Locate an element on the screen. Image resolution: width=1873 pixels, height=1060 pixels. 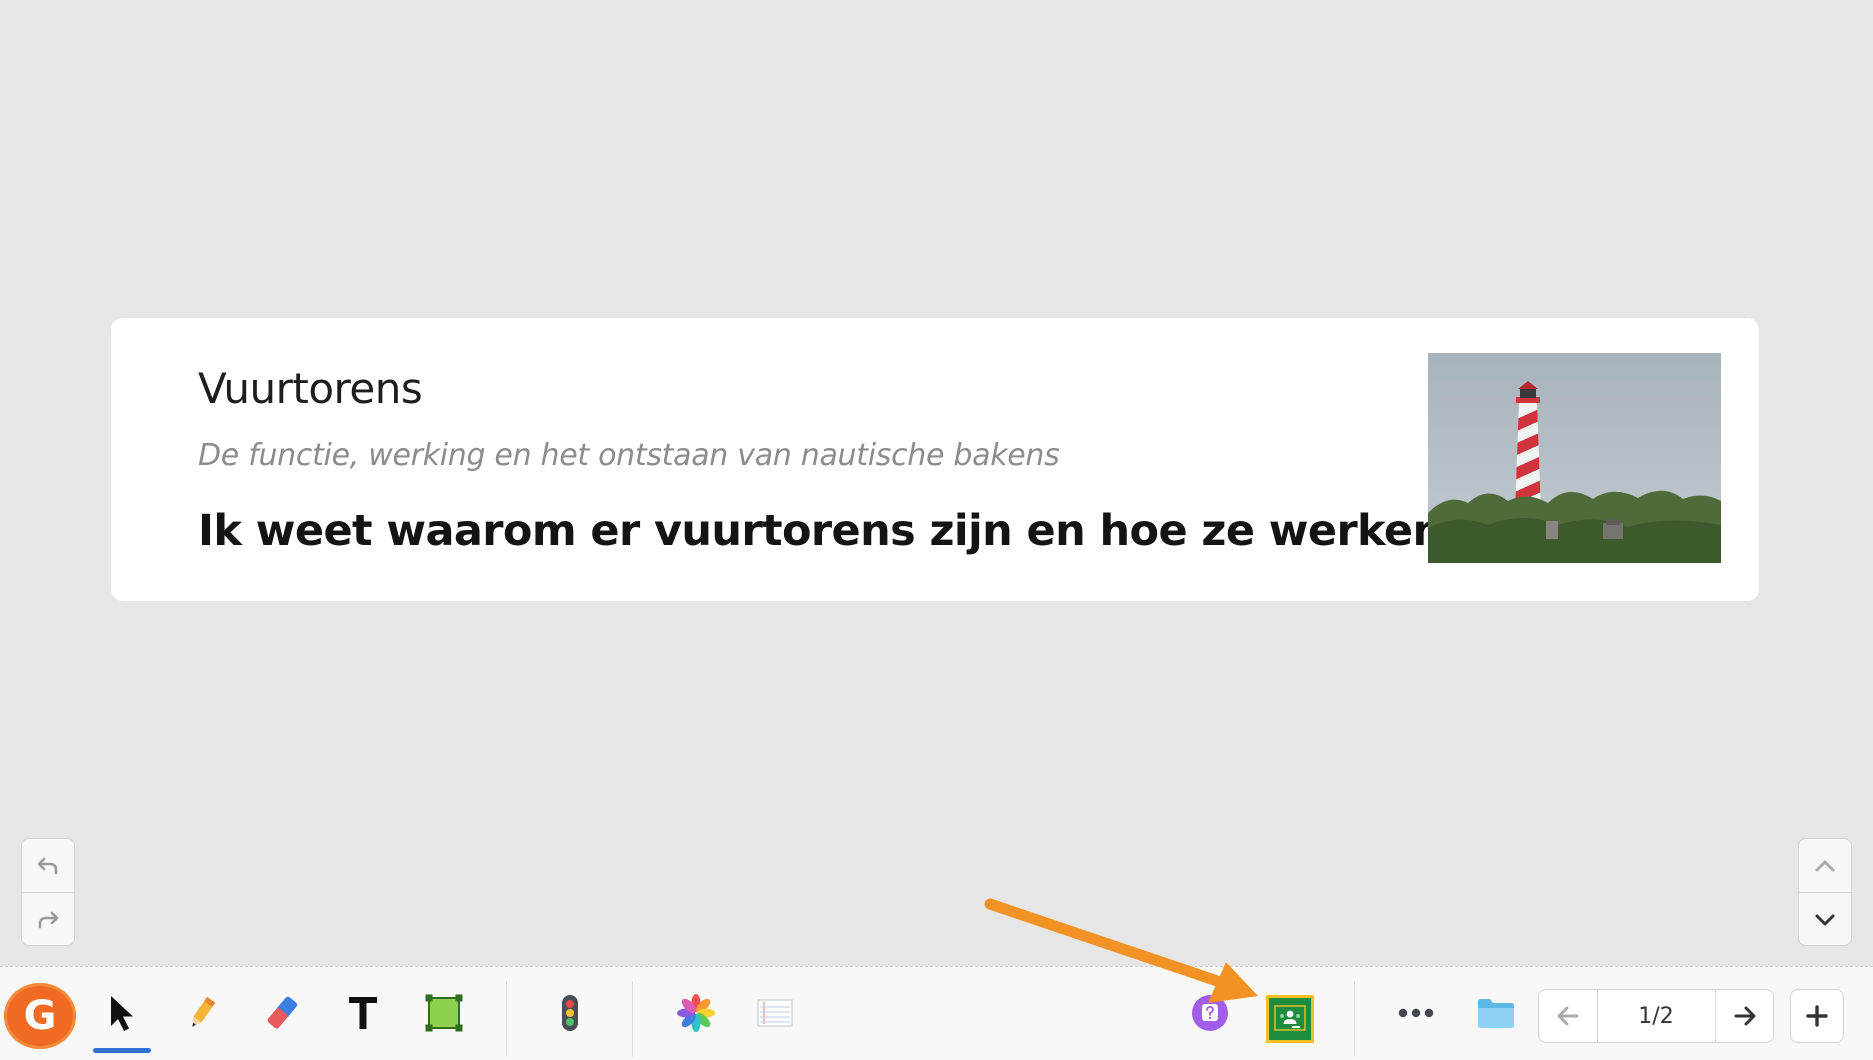
redo-button is located at coordinates (48, 919).